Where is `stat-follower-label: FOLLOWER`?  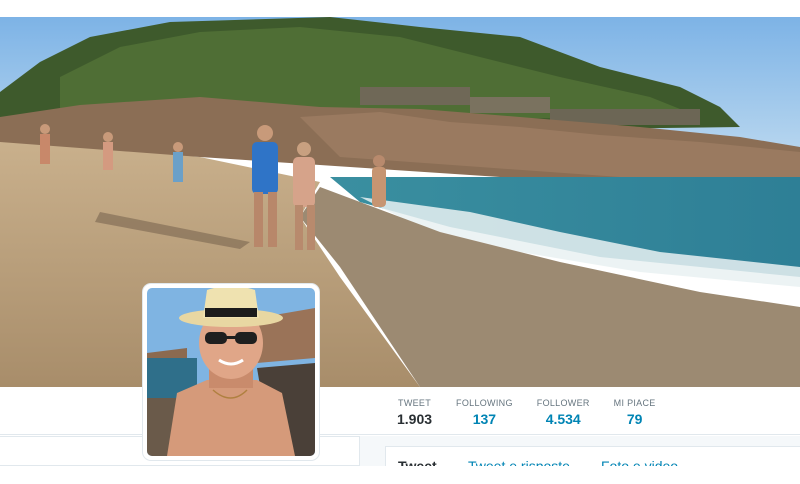 stat-follower-label: FOLLOWER is located at coordinates (563, 403).